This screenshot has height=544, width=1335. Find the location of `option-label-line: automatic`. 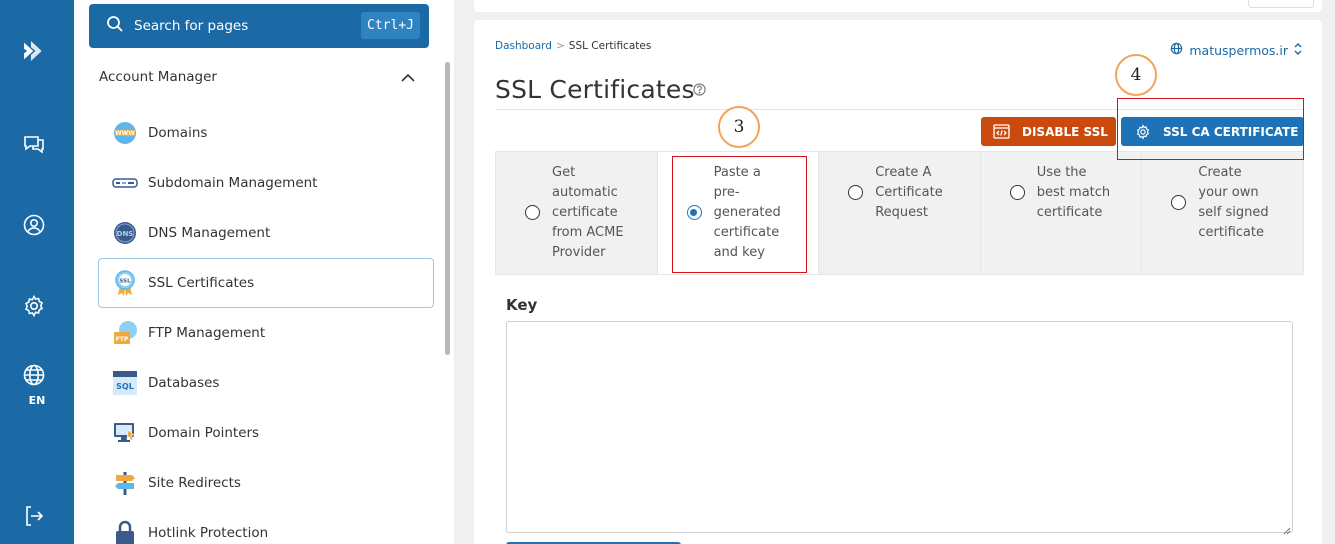

option-label-line: automatic is located at coordinates (585, 192).